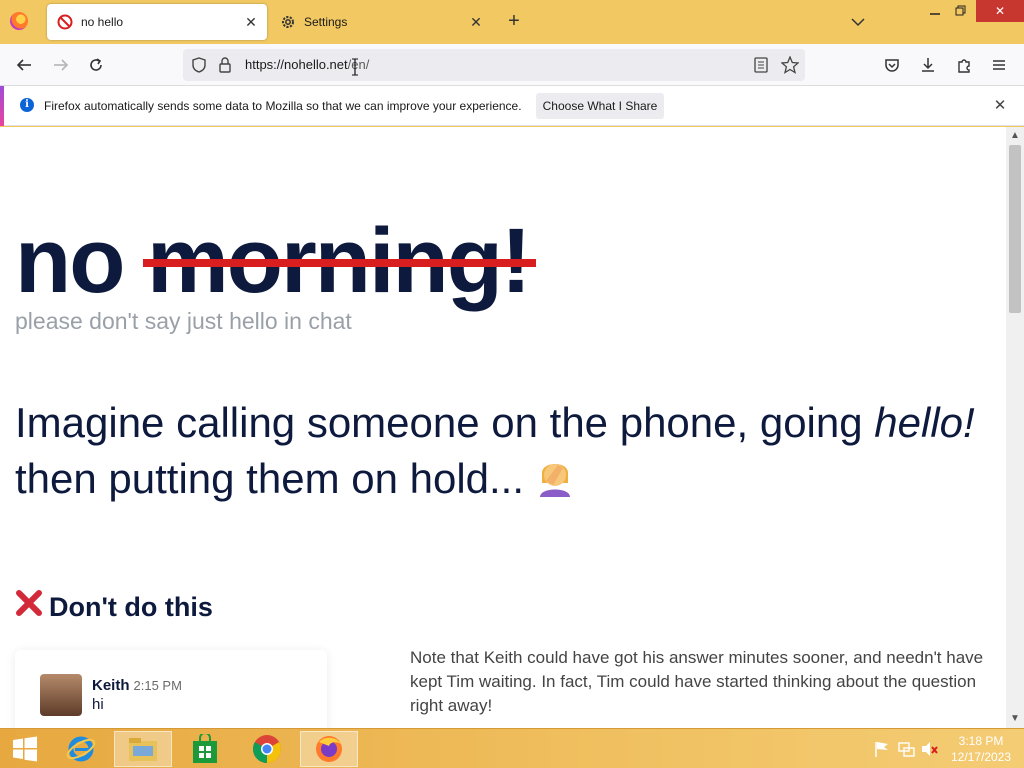 The width and height of the screenshot is (1024, 768). What do you see at coordinates (70, 261) in the screenshot?
I see `headline-prefix: no` at bounding box center [70, 261].